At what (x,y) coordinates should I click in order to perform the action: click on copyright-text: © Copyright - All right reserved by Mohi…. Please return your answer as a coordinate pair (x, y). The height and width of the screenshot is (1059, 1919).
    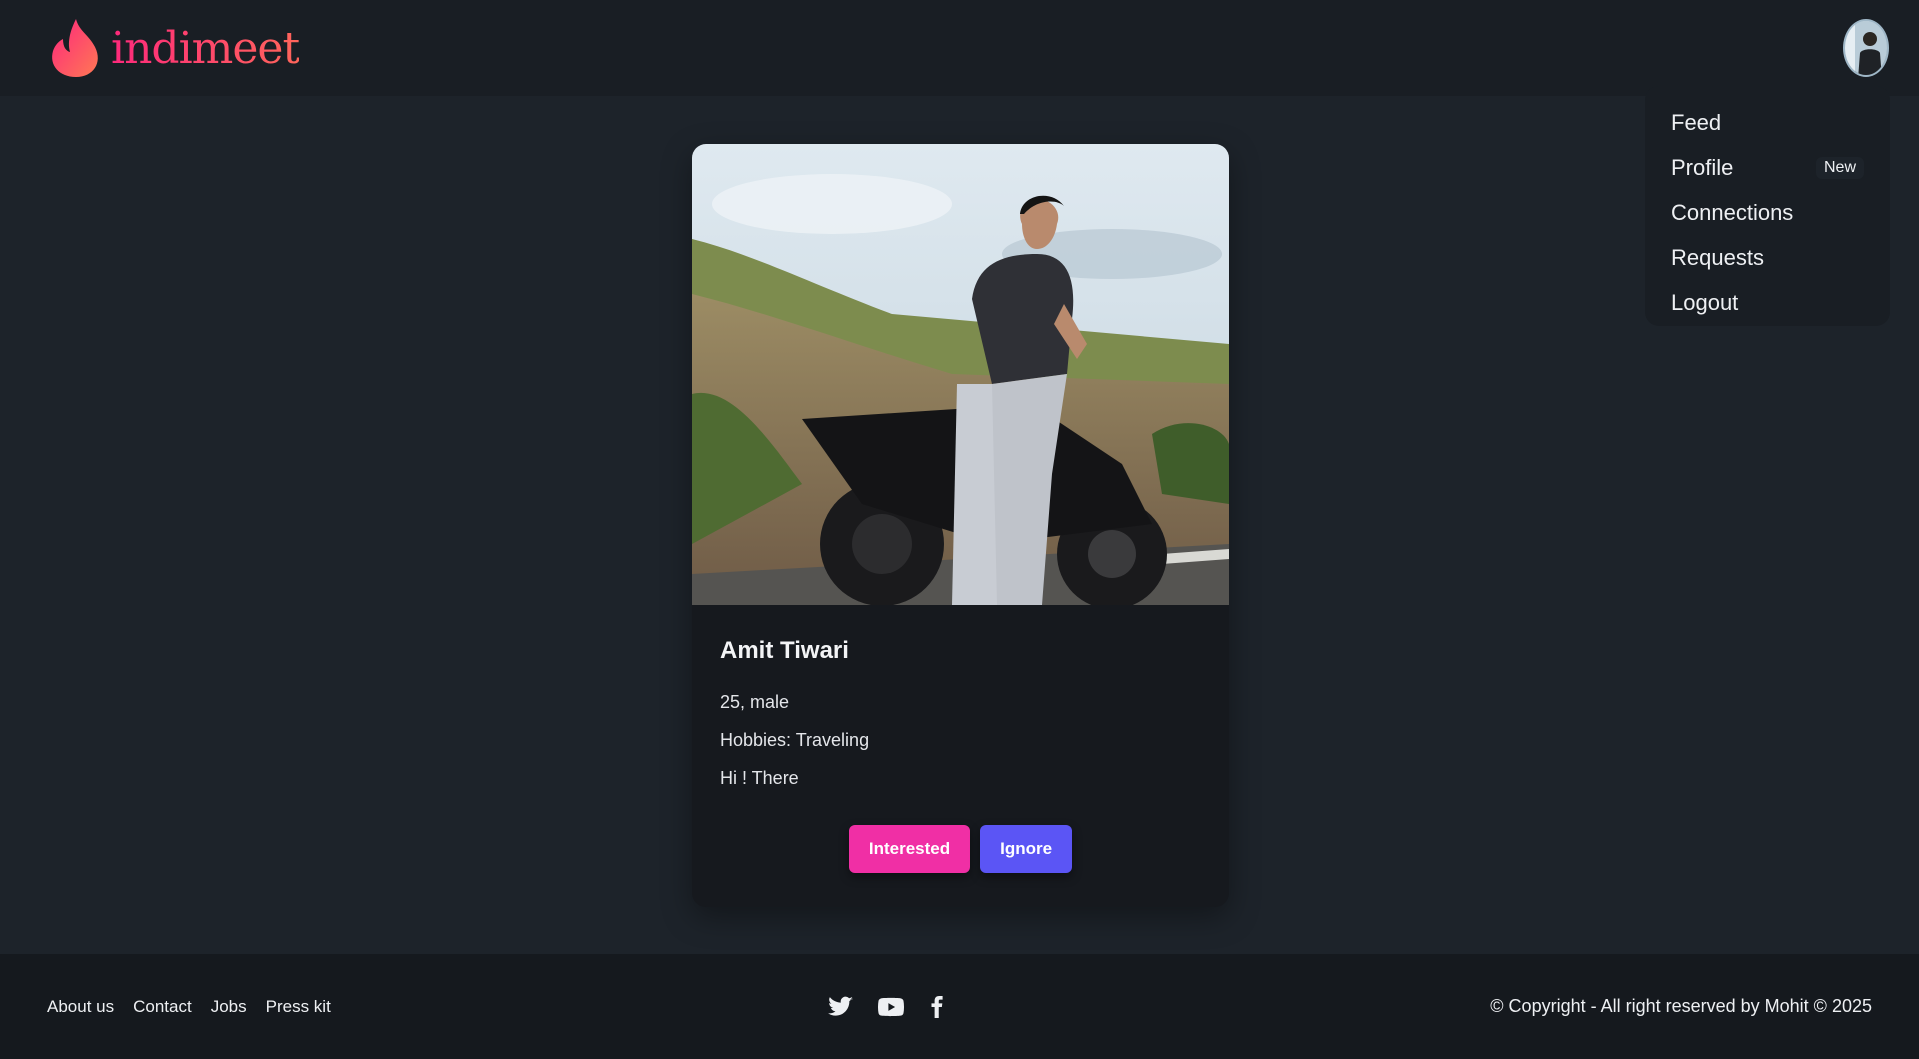
    Looking at the image, I should click on (1681, 1006).